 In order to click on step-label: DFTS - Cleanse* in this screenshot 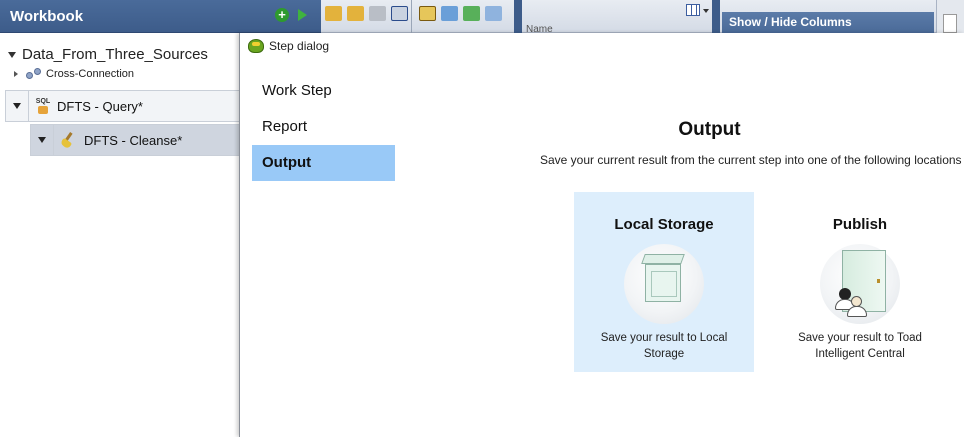, I will do `click(133, 140)`.